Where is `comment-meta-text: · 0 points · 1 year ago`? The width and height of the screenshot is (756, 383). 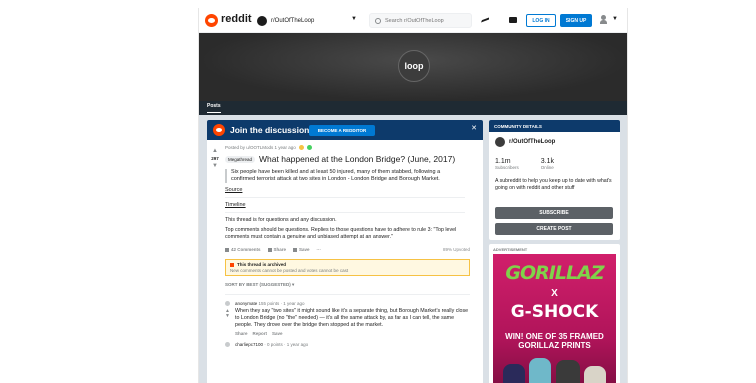 comment-meta-text: · 0 points · 1 year ago is located at coordinates (286, 344).